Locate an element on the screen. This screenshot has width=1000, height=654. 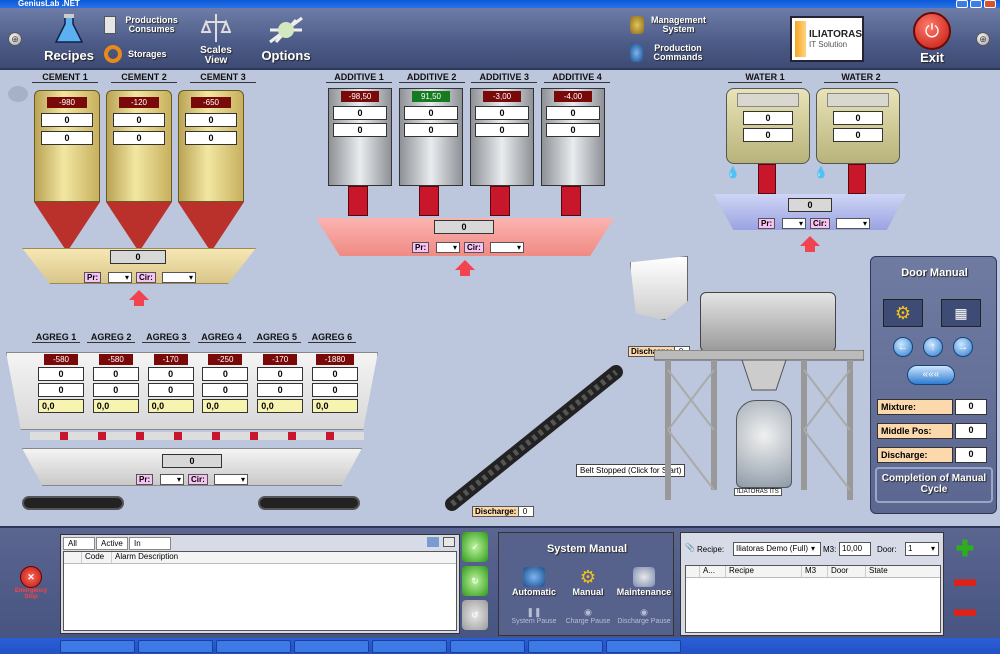
storages-button: Storages is located at coordinates (144, 54).